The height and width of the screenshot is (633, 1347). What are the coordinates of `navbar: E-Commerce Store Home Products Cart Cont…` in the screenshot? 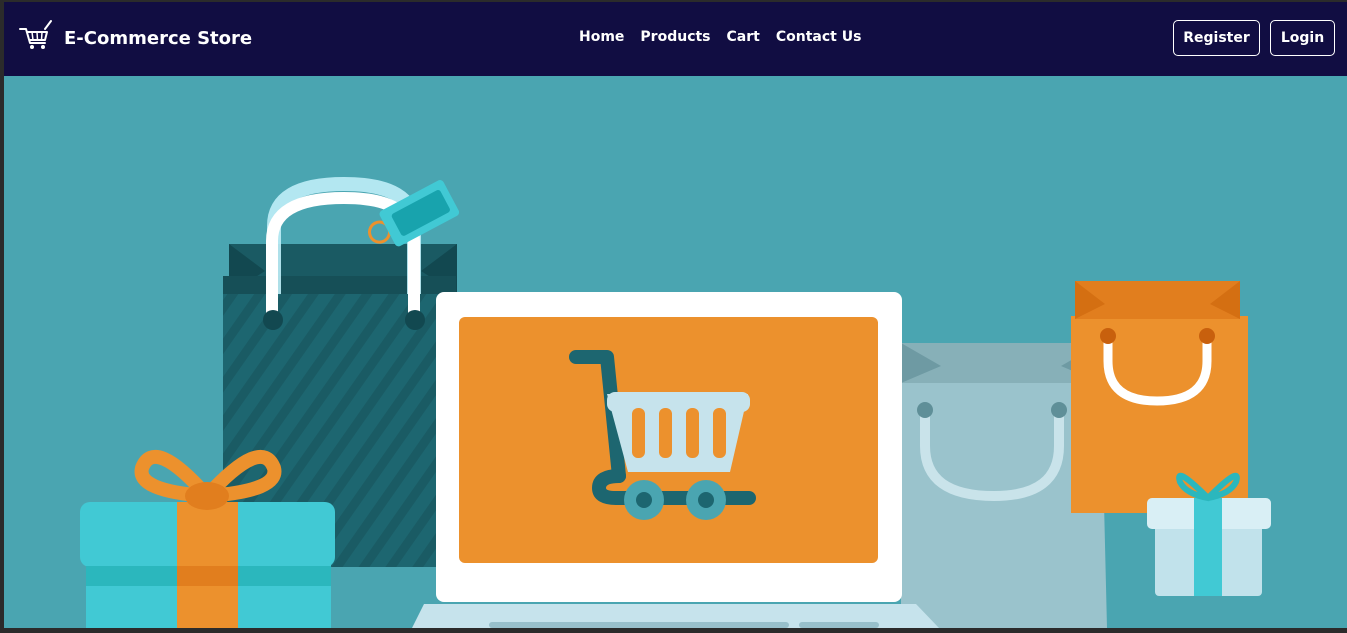 It's located at (675, 39).